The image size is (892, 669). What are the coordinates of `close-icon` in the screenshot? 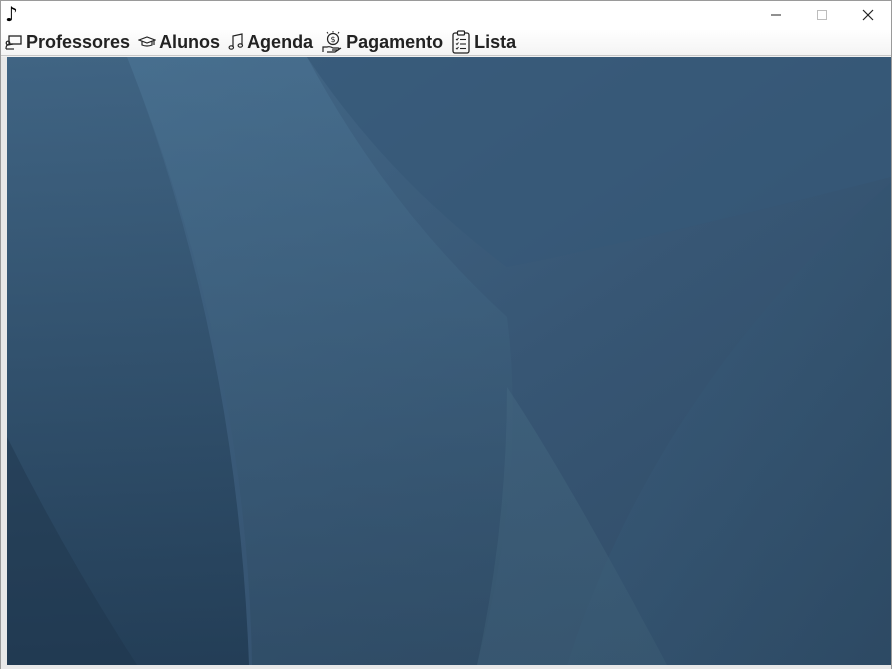 It's located at (868, 15).